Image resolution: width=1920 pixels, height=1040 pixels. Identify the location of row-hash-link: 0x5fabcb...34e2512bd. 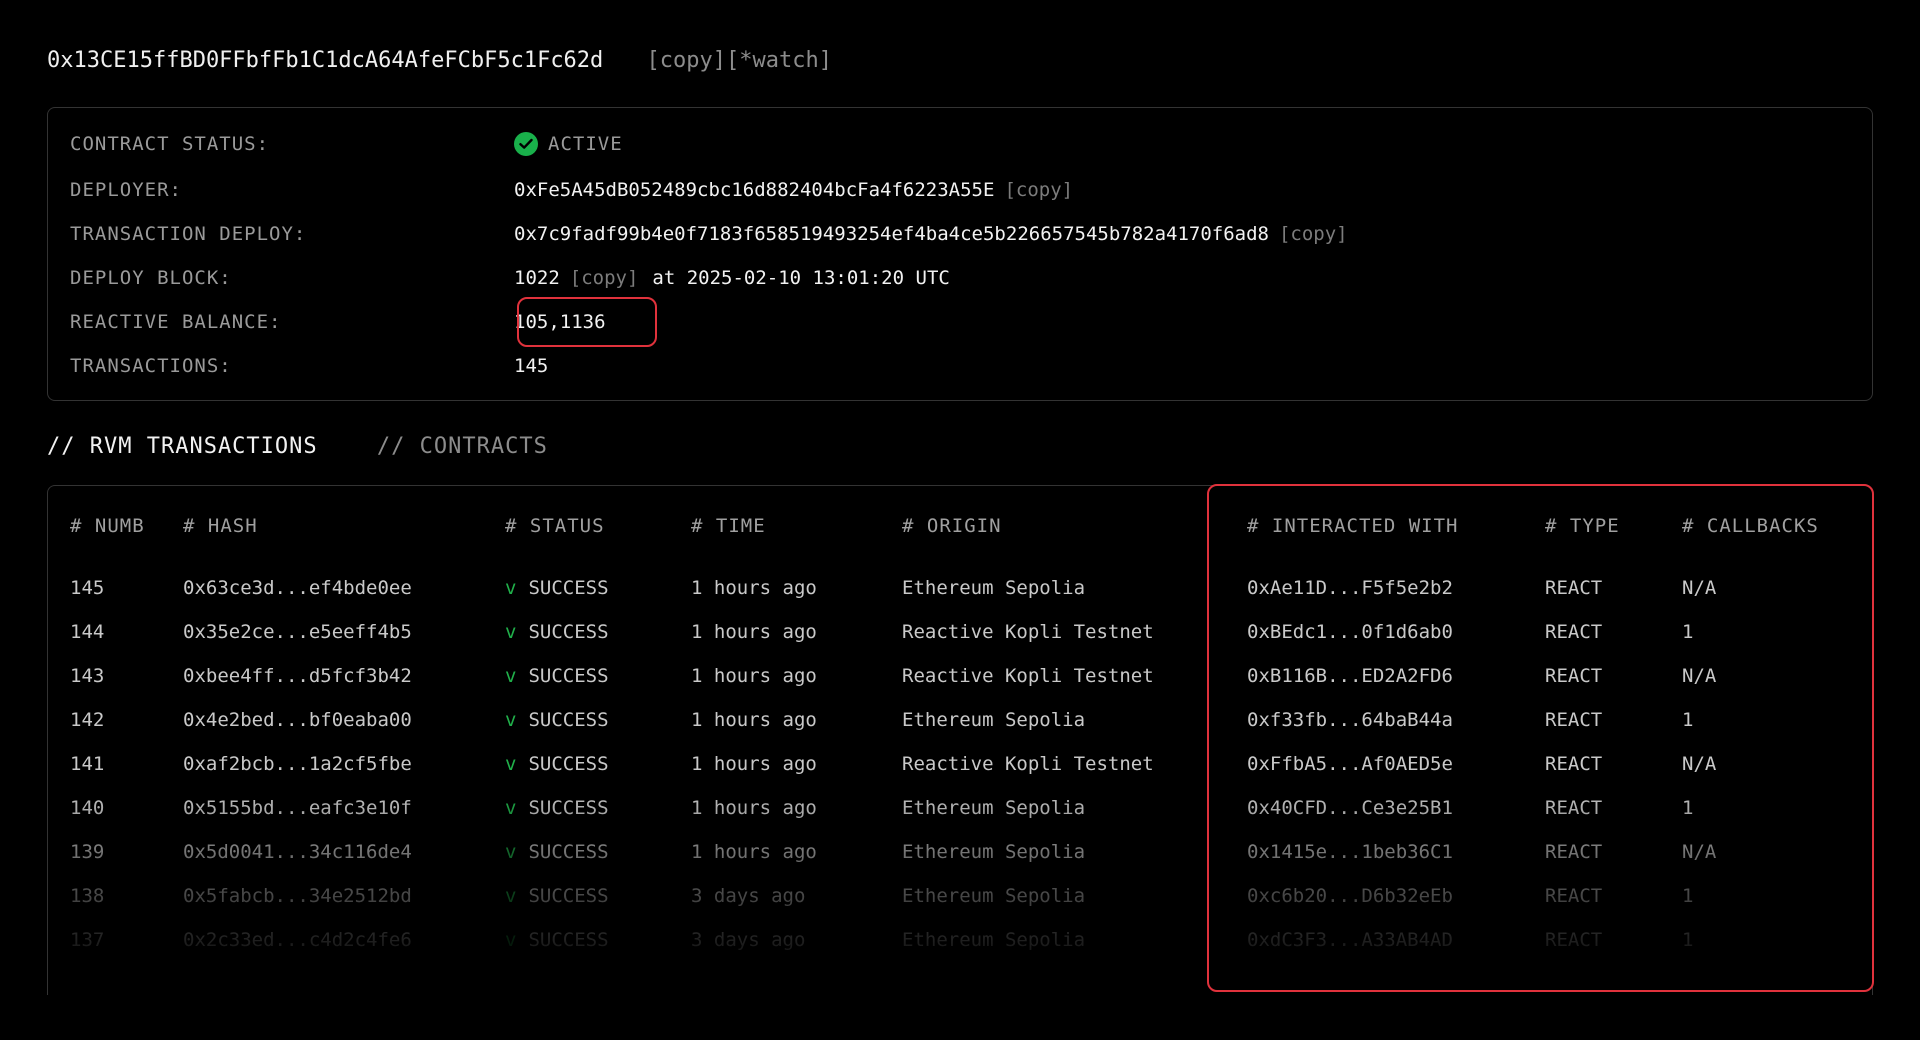
(297, 896).